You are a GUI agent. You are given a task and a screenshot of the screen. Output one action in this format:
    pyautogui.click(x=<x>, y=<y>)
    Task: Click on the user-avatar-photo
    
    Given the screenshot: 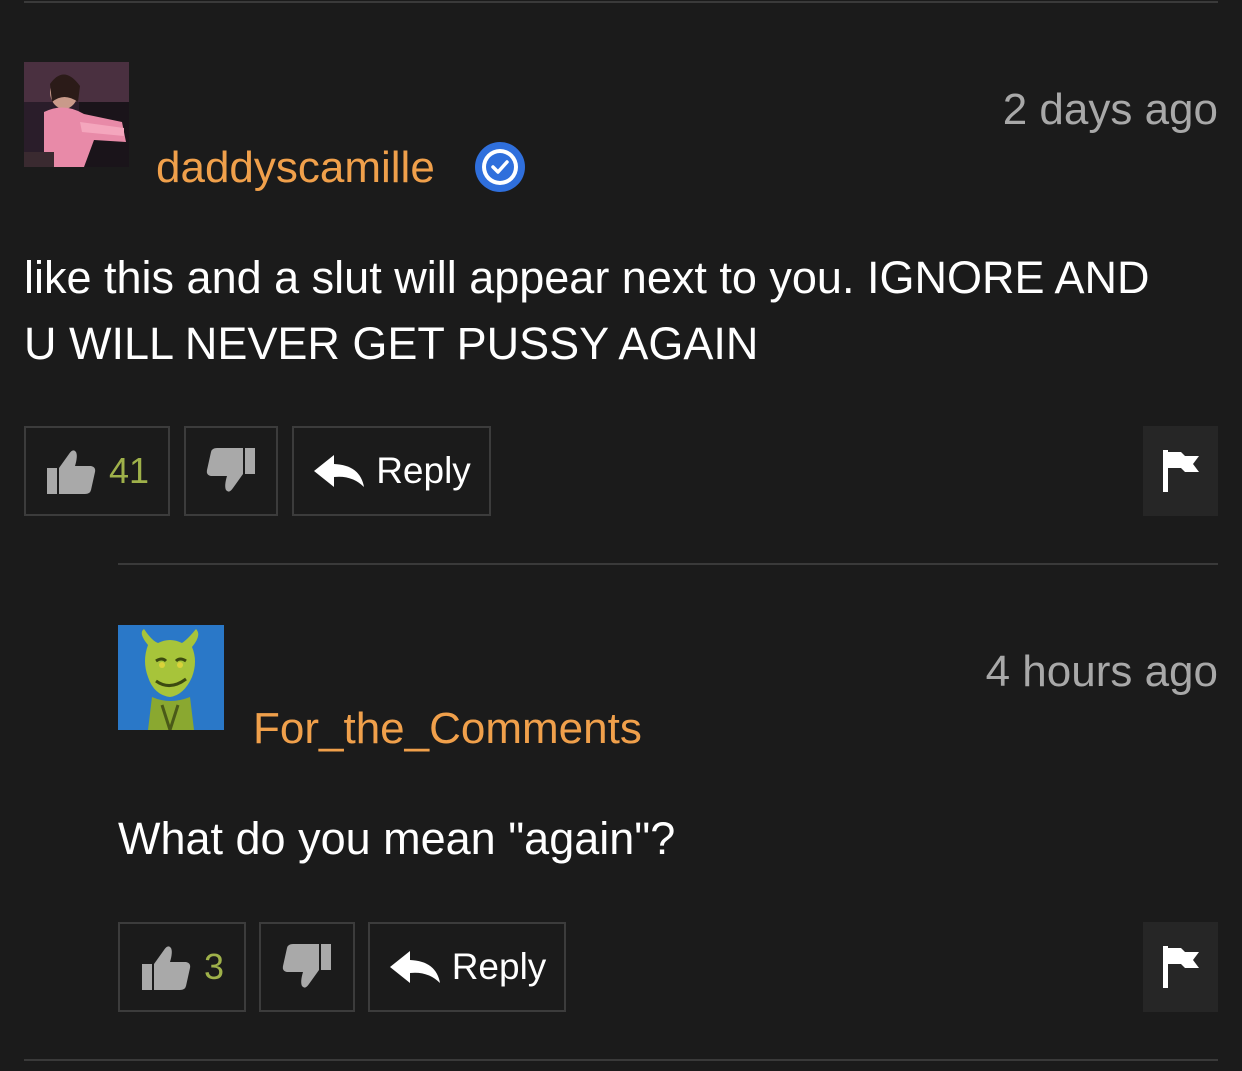 What is the action you would take?
    pyautogui.click(x=76, y=114)
    